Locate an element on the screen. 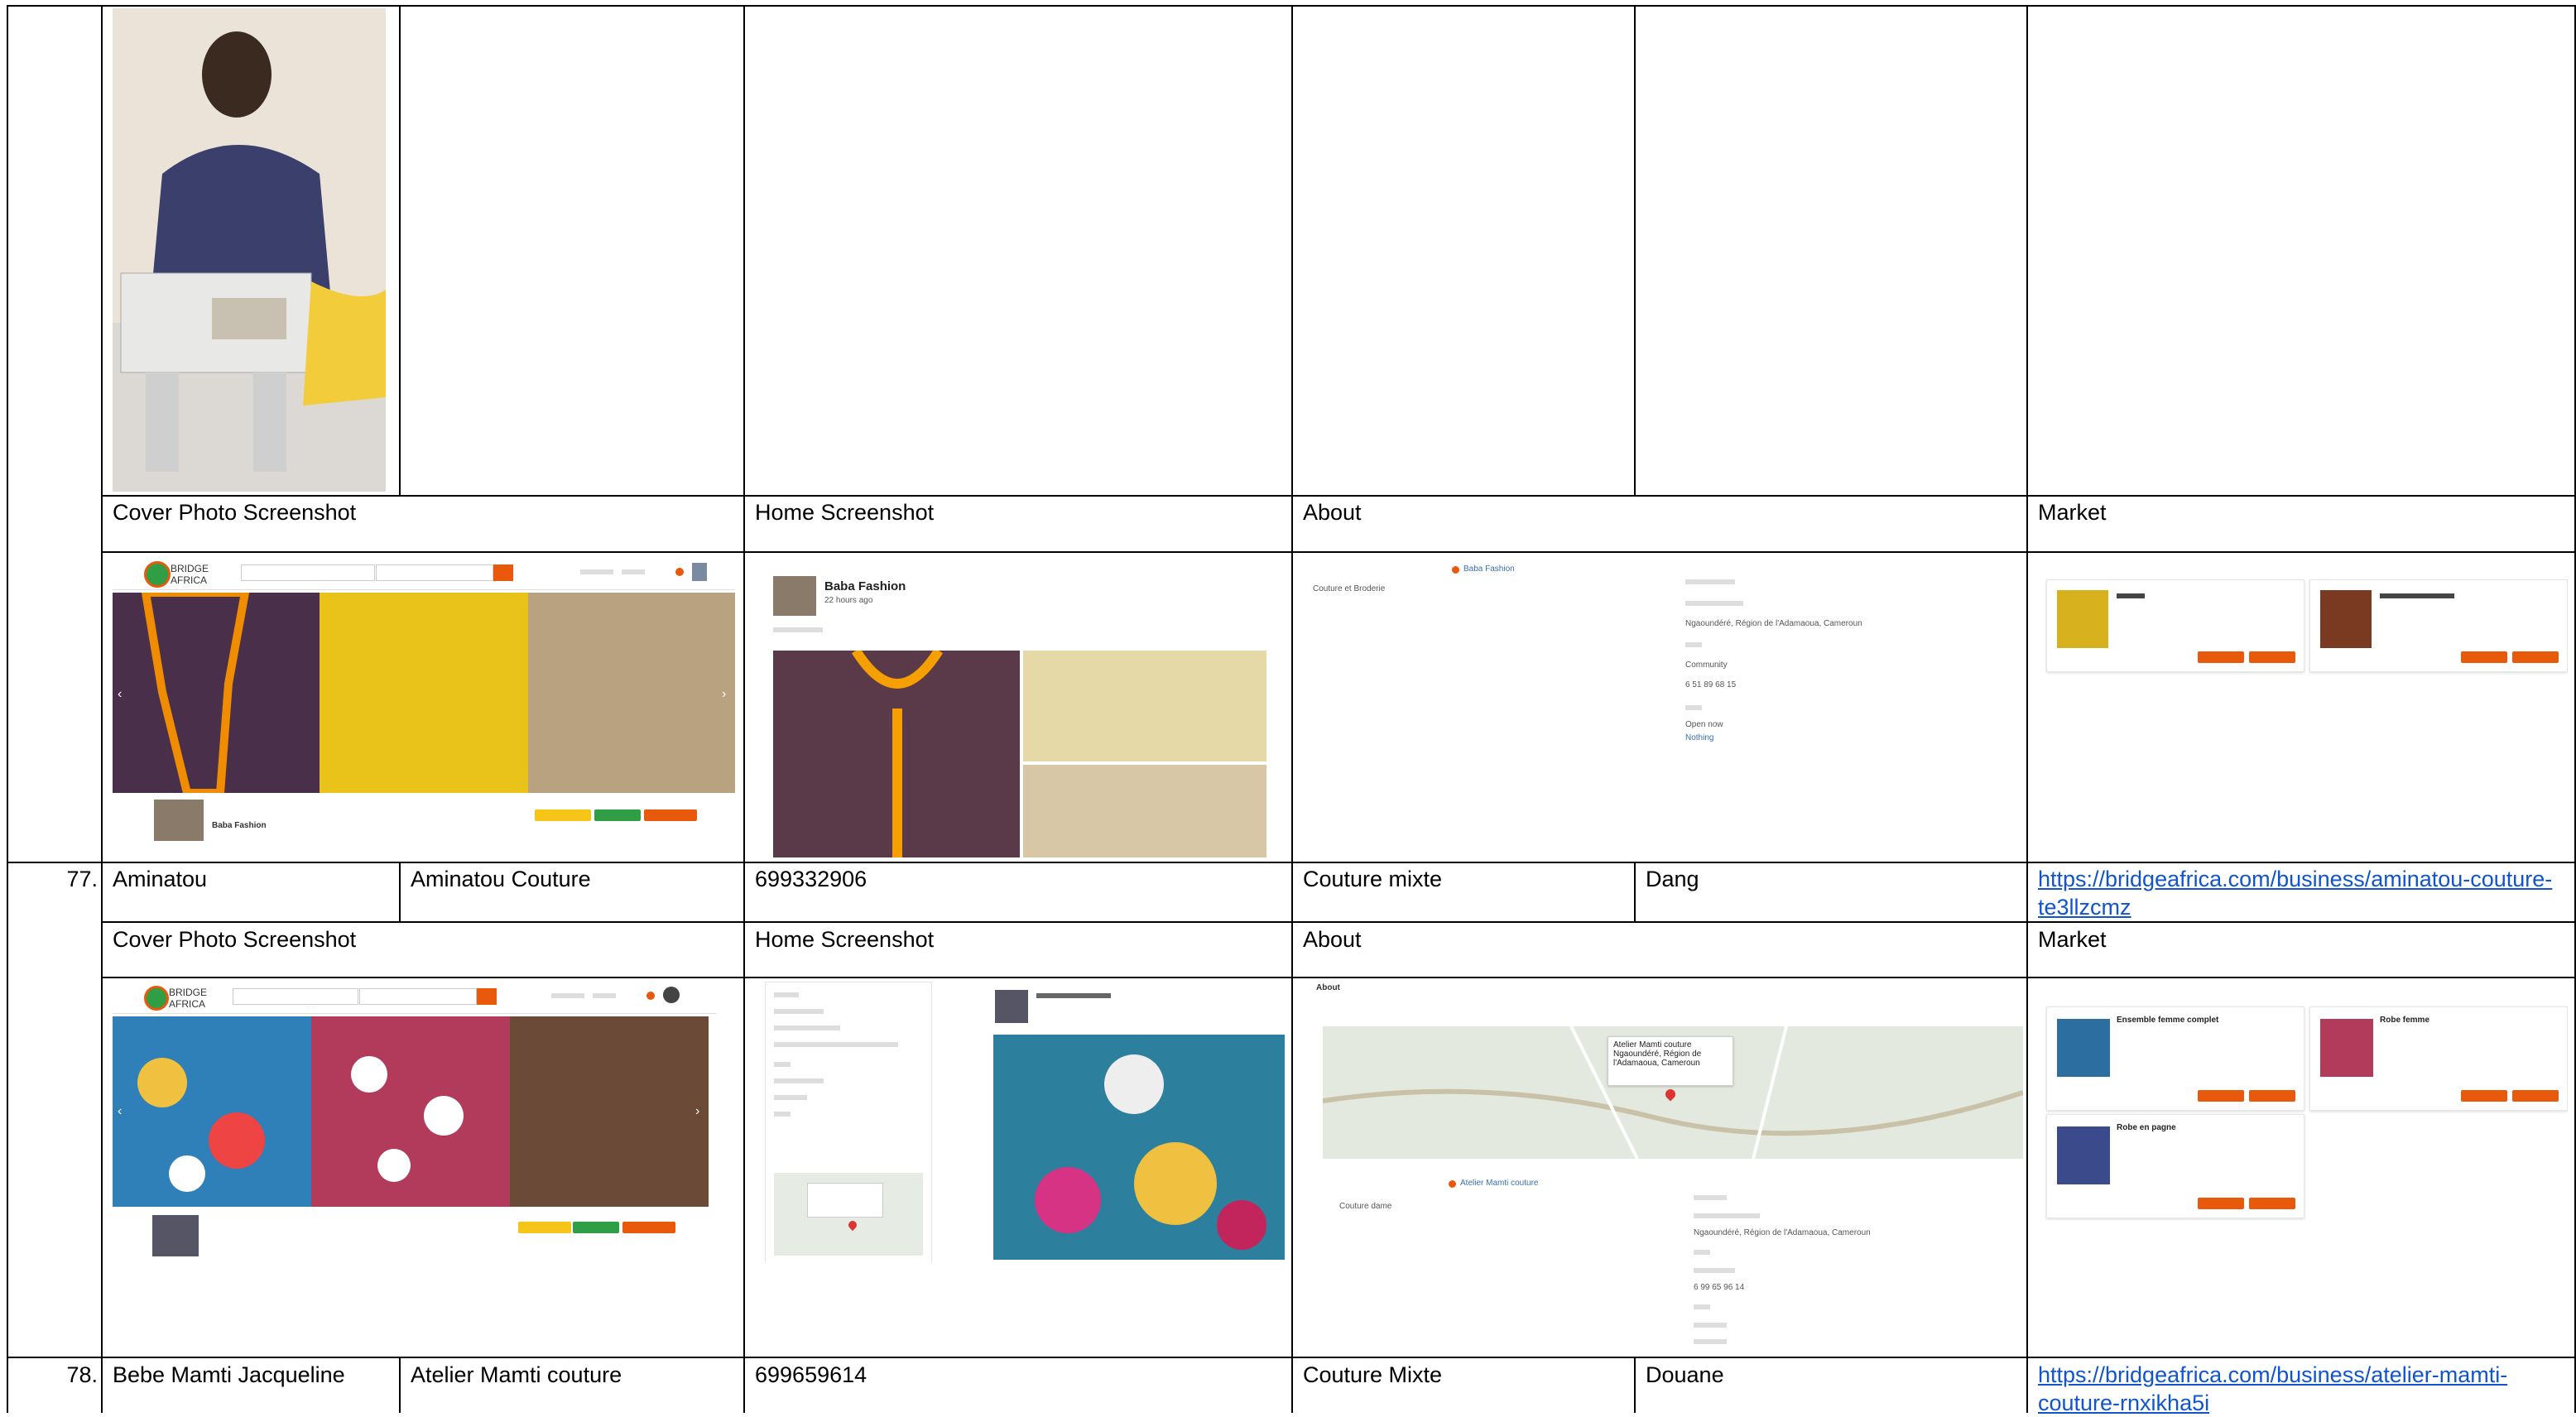  map-thumbnail is located at coordinates (848, 1214).